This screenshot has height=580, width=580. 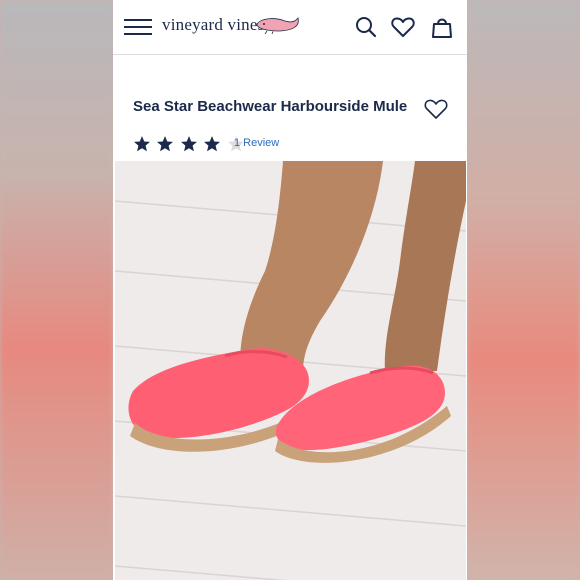 I want to click on rating-stars, so click(x=189, y=144).